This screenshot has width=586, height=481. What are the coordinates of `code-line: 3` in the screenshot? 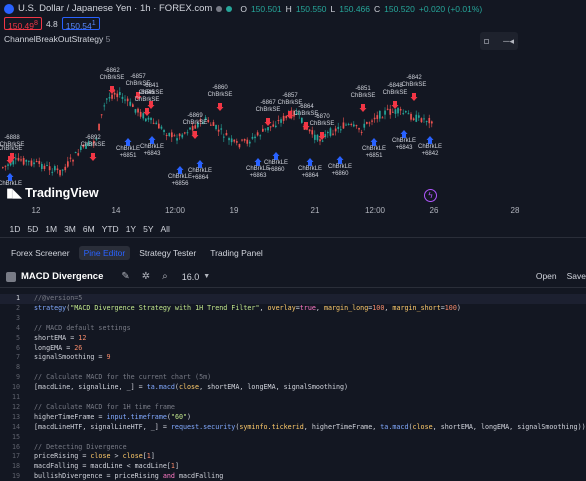 It's located at (293, 319).